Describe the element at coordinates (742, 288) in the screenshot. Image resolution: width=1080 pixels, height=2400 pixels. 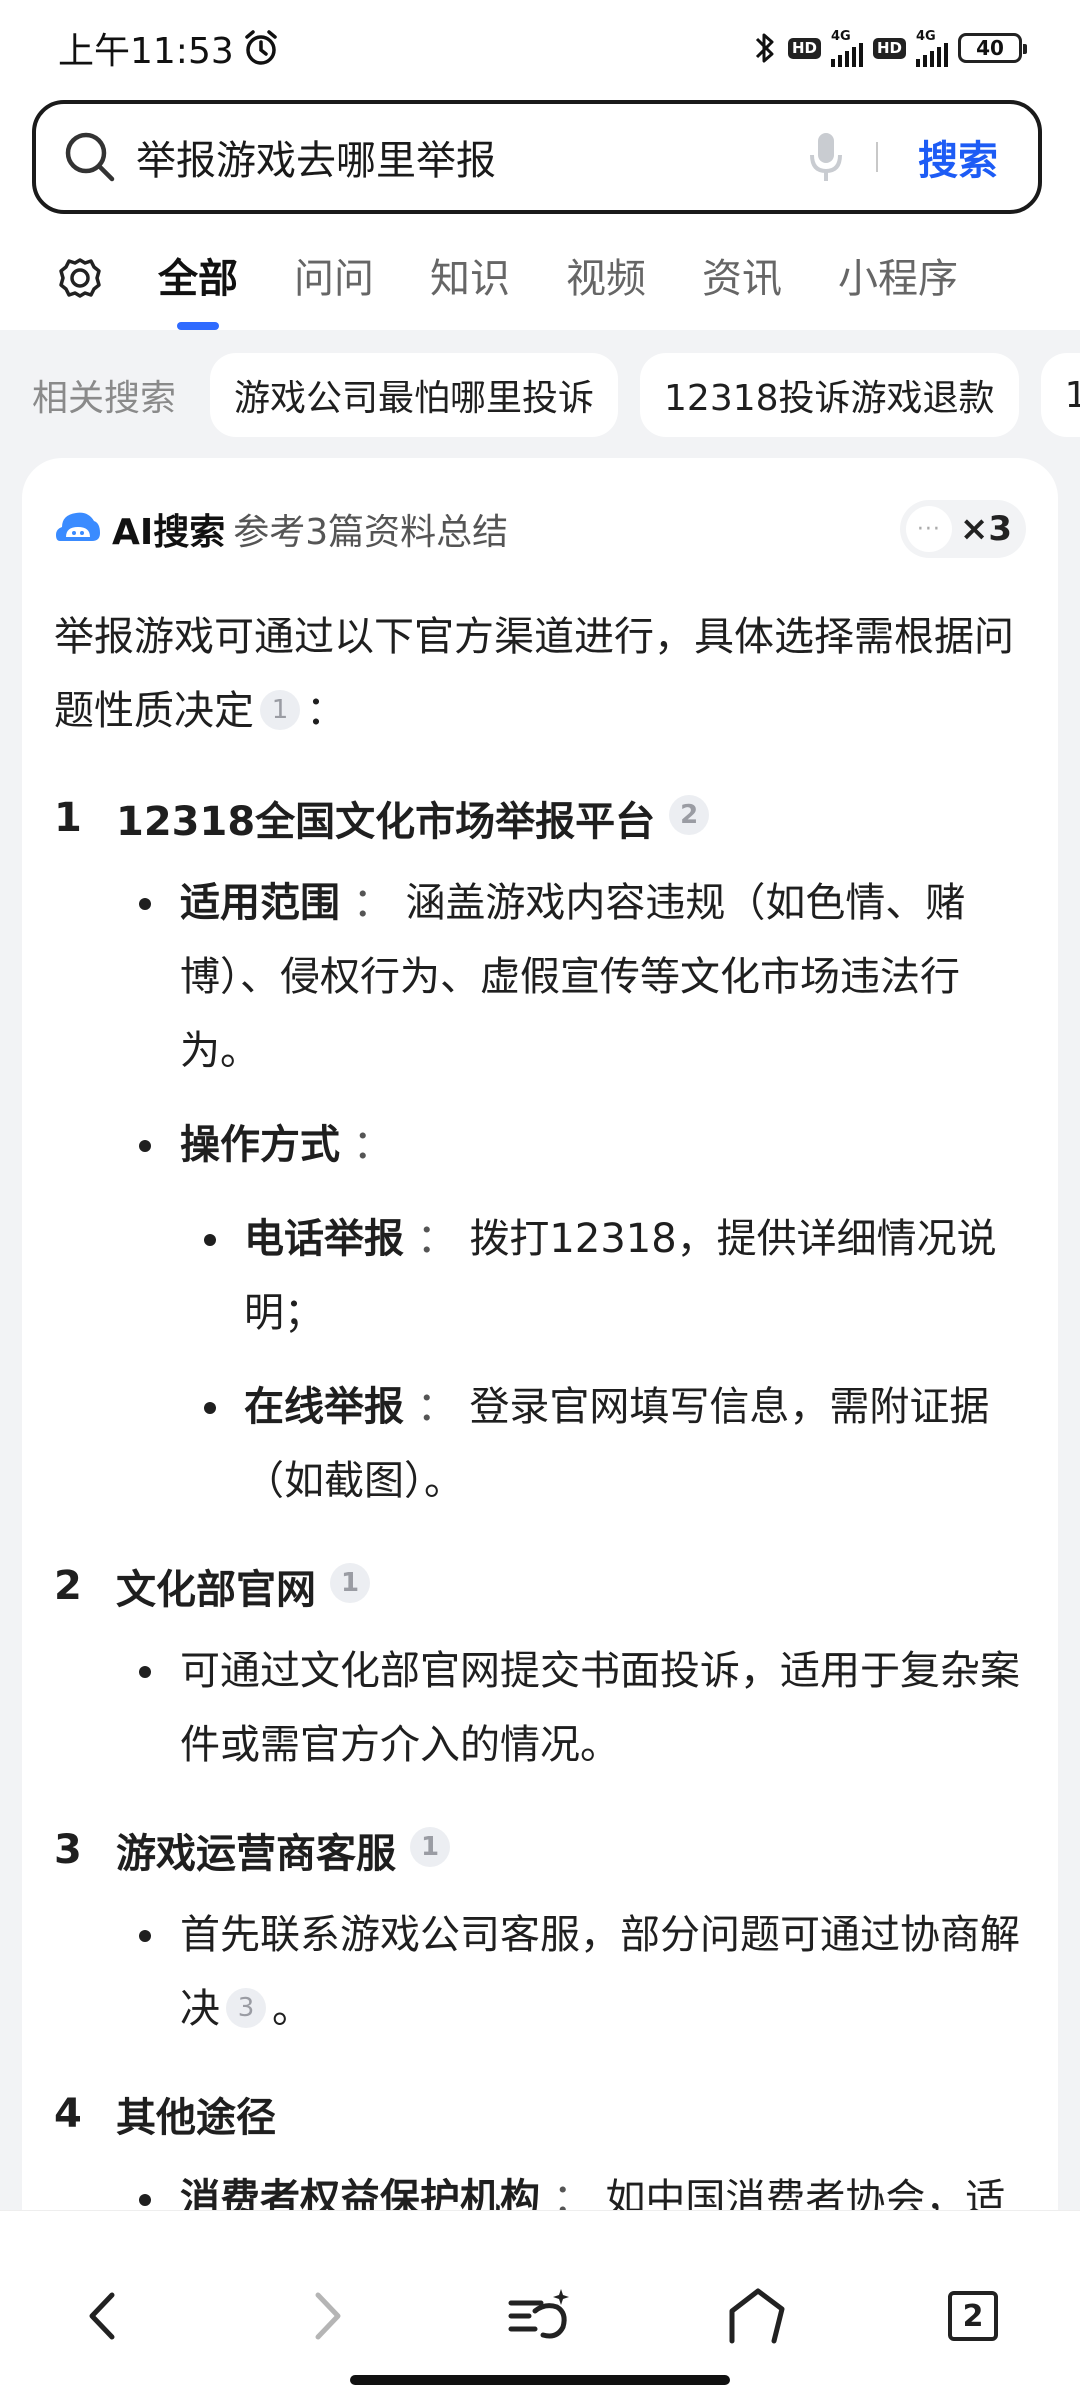
I see `tab-news: 资讯` at that location.